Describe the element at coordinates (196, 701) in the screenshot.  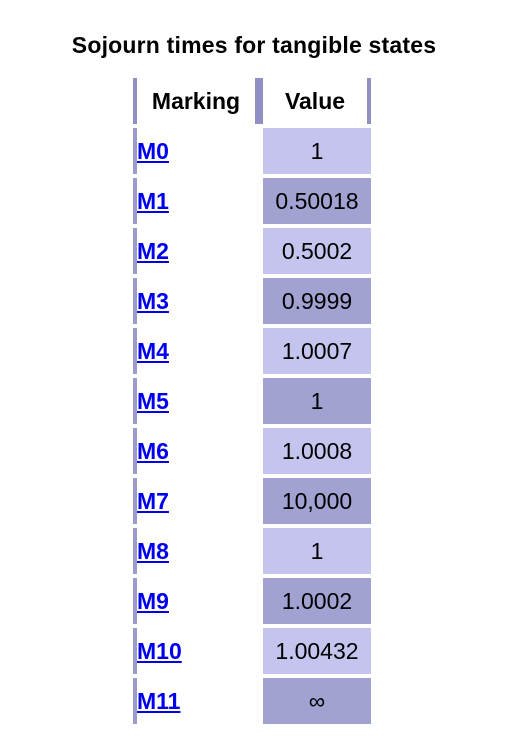
I see `marking-cell: M11` at that location.